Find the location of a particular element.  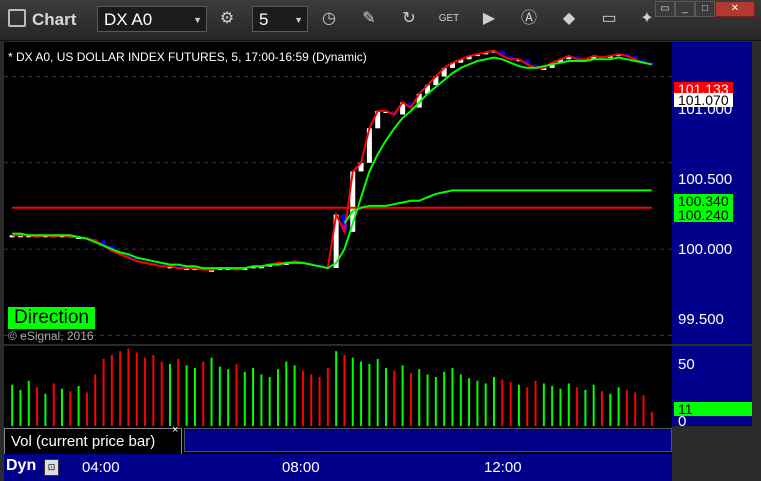

volume-chart is located at coordinates (338, 386).